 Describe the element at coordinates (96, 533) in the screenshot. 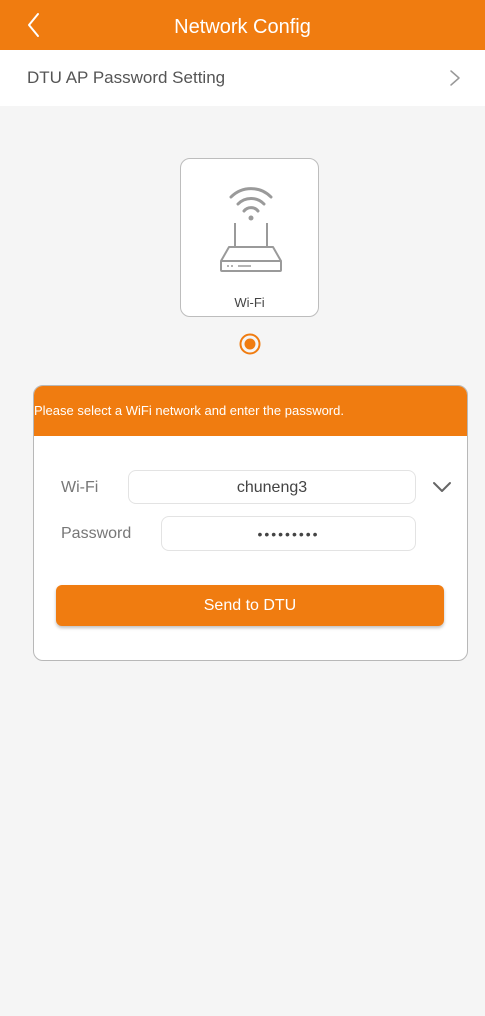

I see `password-label: Password` at that location.